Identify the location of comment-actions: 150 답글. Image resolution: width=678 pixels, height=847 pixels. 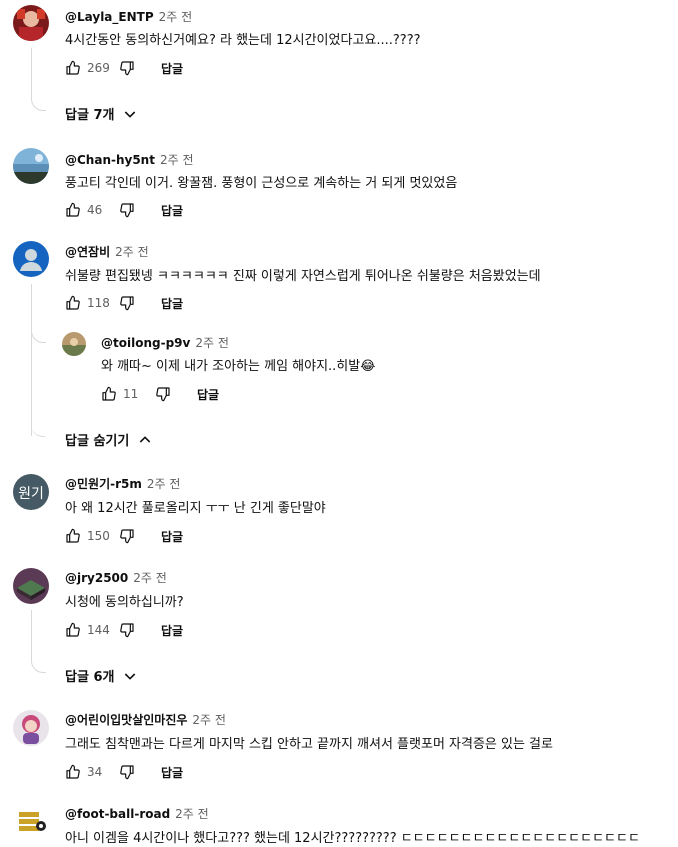
(123, 536).